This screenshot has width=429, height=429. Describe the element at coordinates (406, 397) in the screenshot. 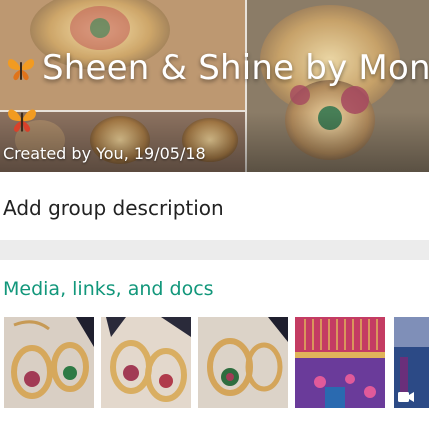

I see `video-camera-icon` at that location.